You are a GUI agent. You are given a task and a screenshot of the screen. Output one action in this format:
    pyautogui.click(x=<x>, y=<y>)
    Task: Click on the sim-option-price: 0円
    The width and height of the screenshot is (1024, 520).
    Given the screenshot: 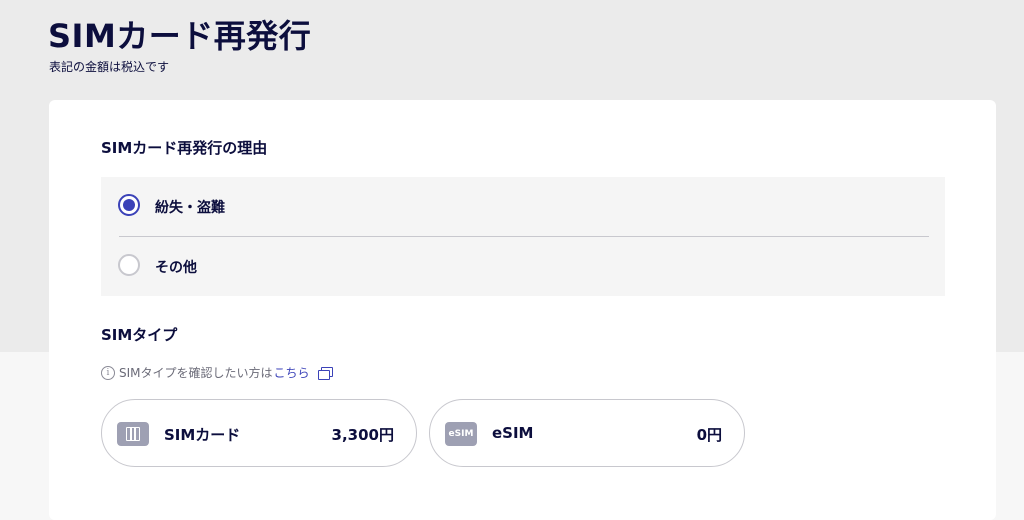 What is the action you would take?
    pyautogui.click(x=709, y=435)
    